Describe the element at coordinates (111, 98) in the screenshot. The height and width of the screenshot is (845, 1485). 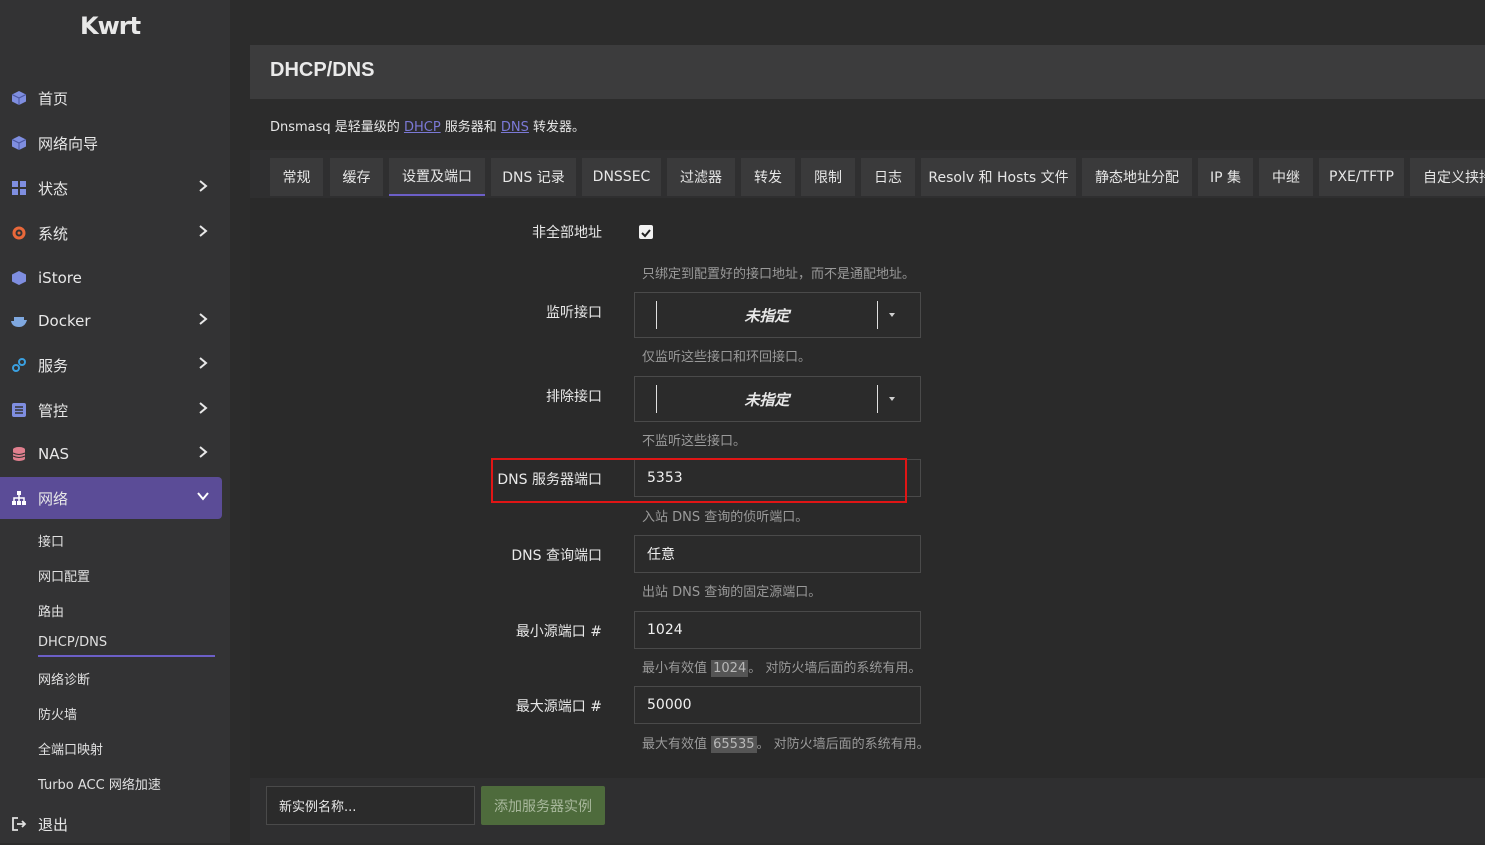
I see `sidebar-item-home: 首页` at that location.